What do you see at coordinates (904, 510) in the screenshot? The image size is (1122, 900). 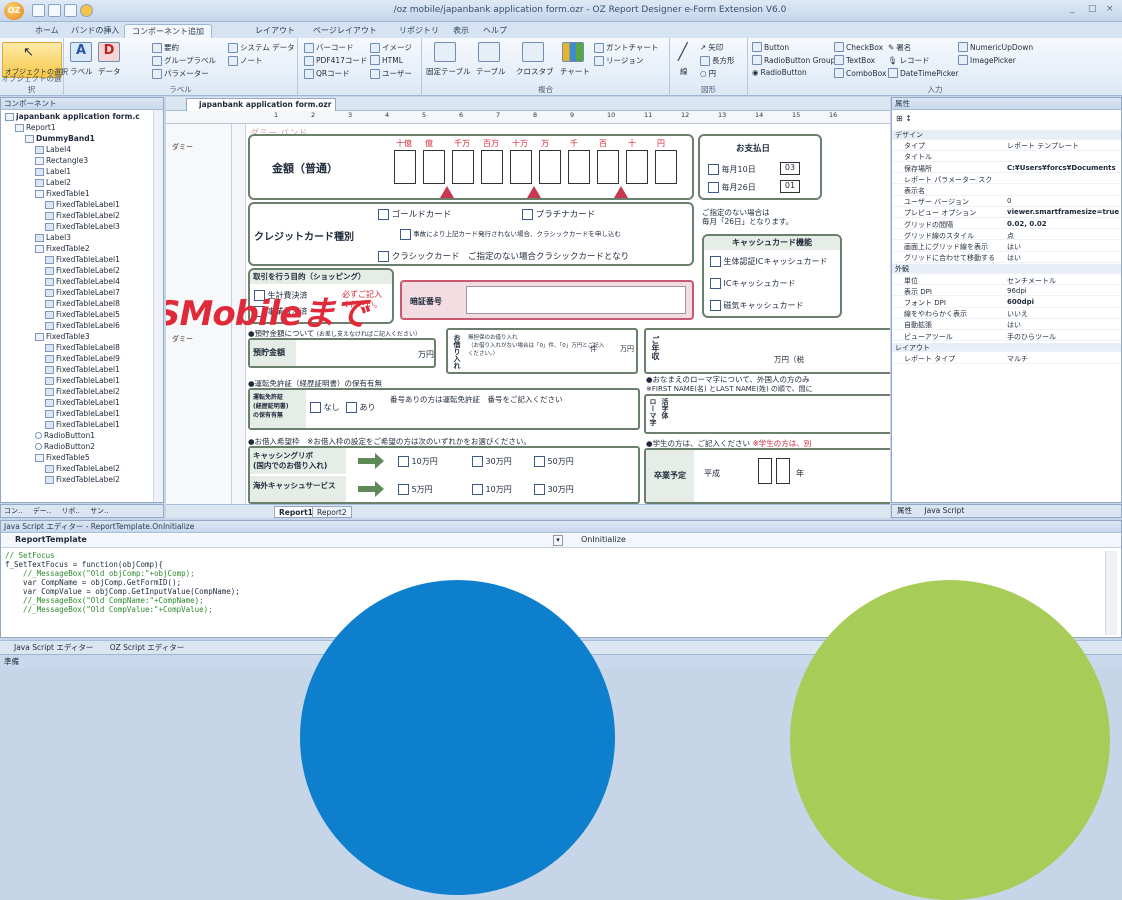 I see `tab-properties: 属性` at bounding box center [904, 510].